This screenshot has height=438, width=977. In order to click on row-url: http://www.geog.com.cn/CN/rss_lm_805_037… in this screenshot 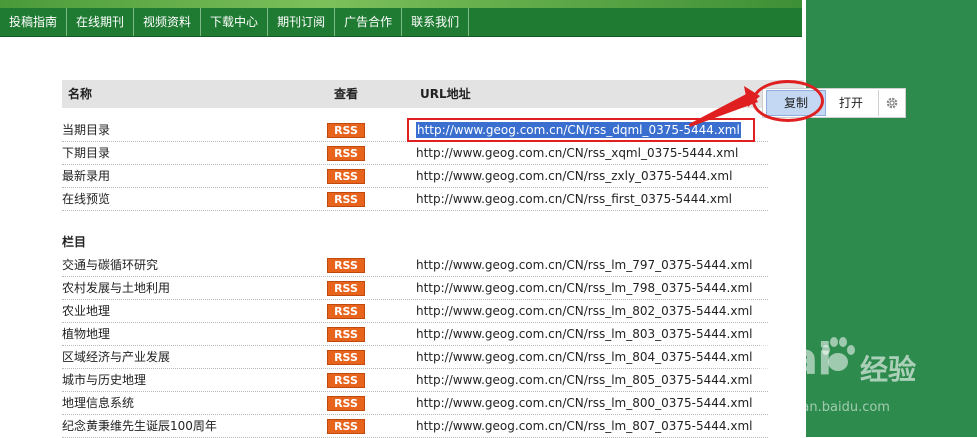, I will do `click(584, 380)`.